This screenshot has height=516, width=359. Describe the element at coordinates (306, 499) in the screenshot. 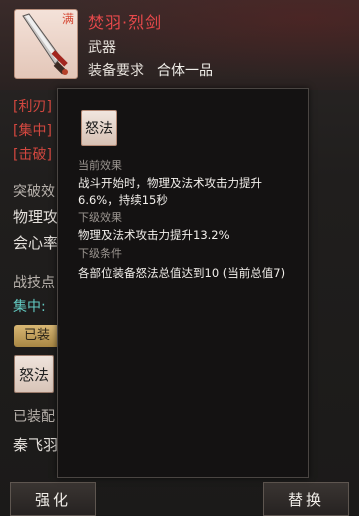

I see `replace-button: 替换` at that location.